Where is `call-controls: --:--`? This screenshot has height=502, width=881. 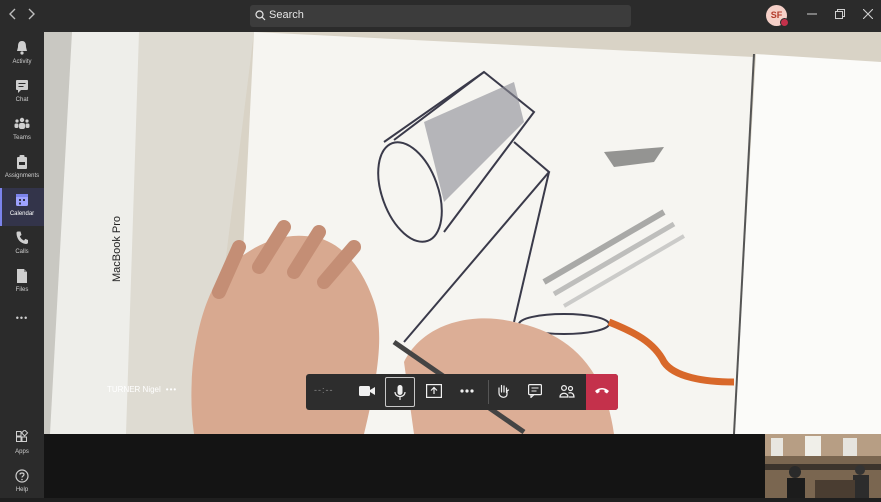 call-controls: --:-- is located at coordinates (462, 392).